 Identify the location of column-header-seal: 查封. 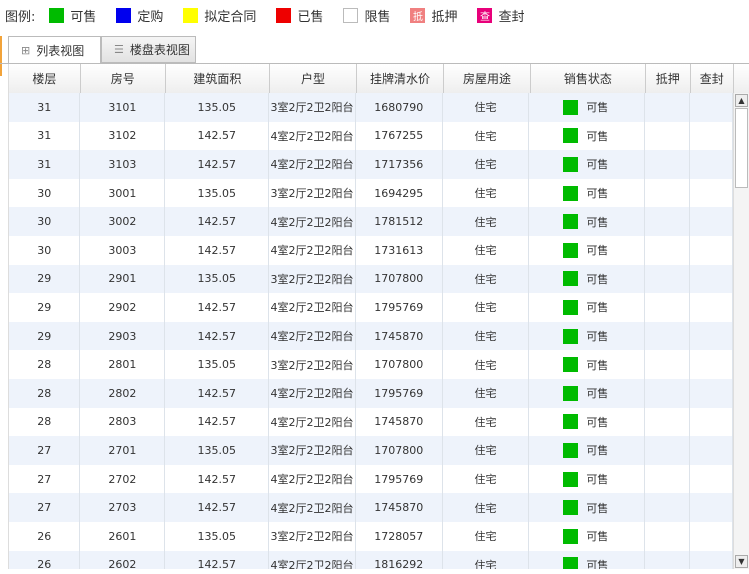
(712, 78).